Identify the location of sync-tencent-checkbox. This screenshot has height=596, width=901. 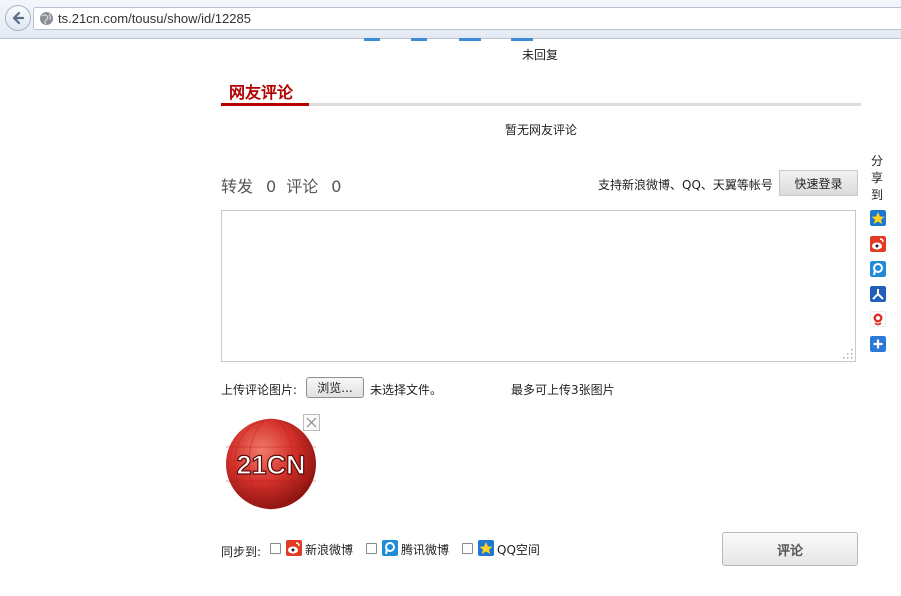
(371, 548).